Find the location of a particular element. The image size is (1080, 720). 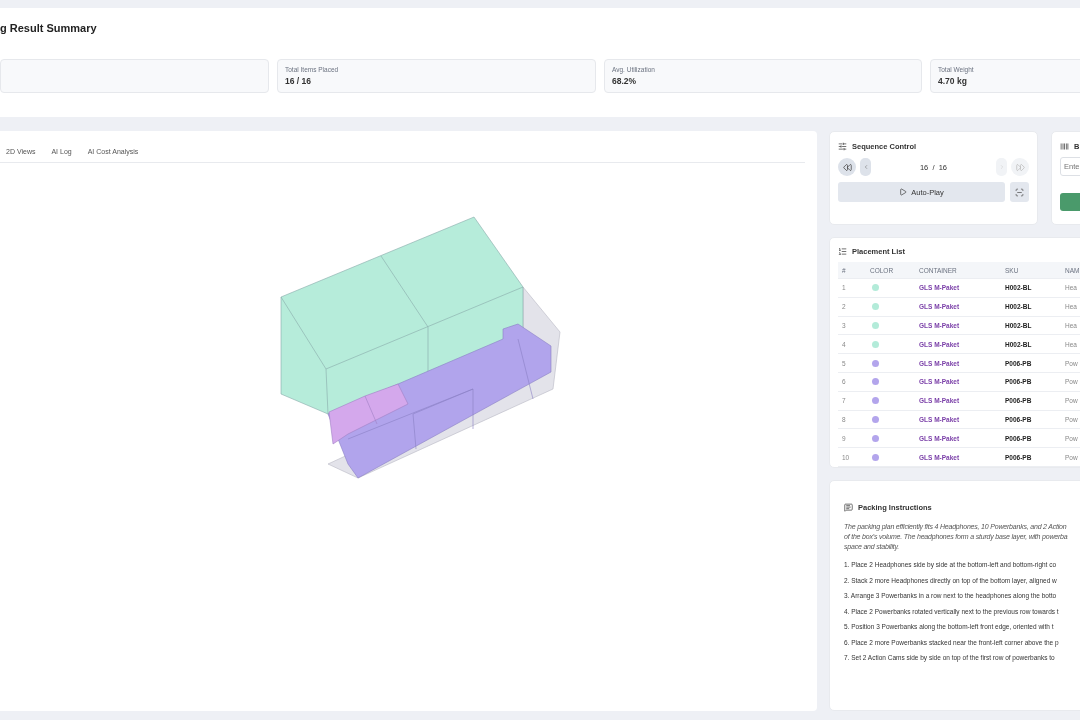

stat-value: 4.70 kg is located at coordinates (953, 81).